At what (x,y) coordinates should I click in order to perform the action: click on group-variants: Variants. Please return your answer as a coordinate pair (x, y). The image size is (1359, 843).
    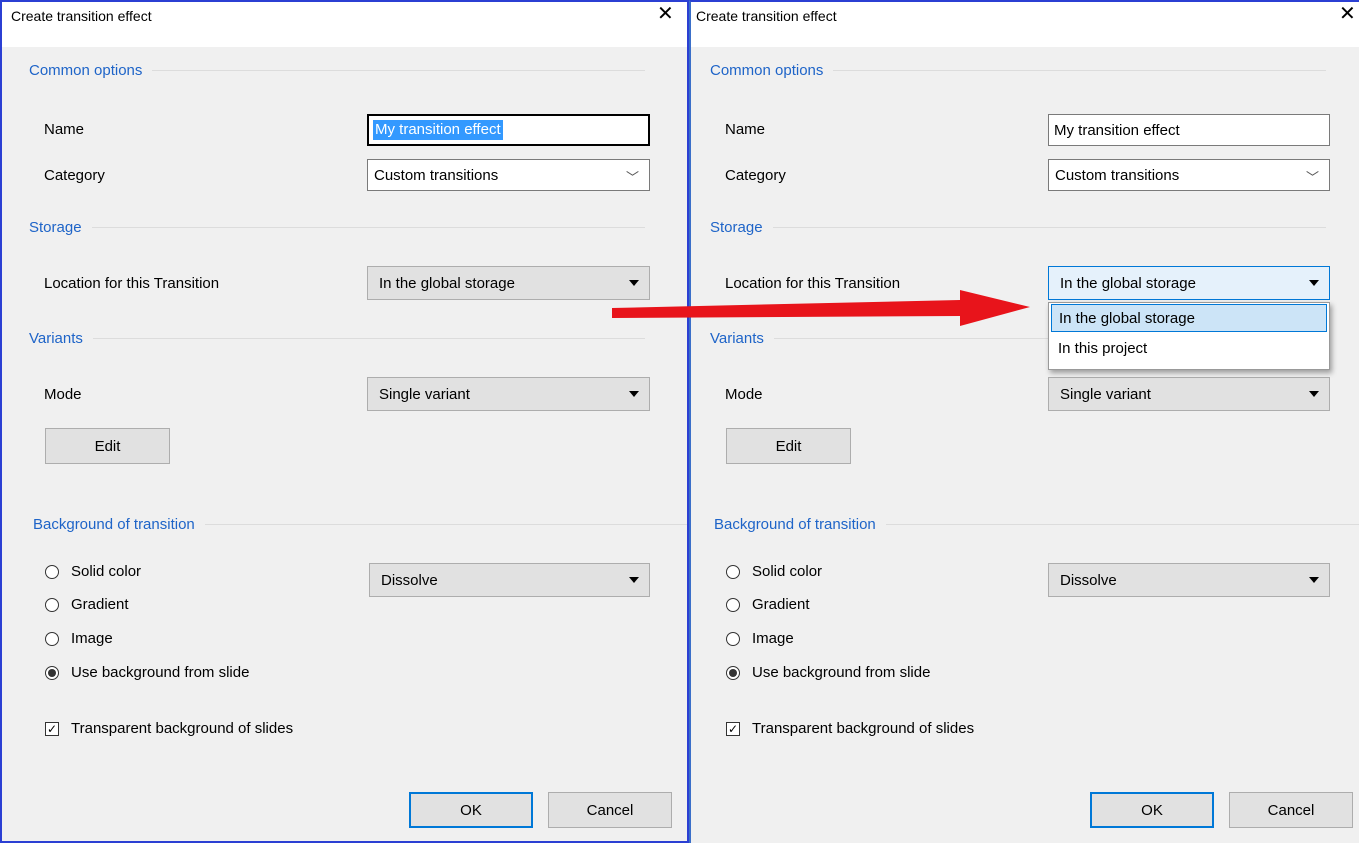
    Looking at the image, I should click on (337, 338).